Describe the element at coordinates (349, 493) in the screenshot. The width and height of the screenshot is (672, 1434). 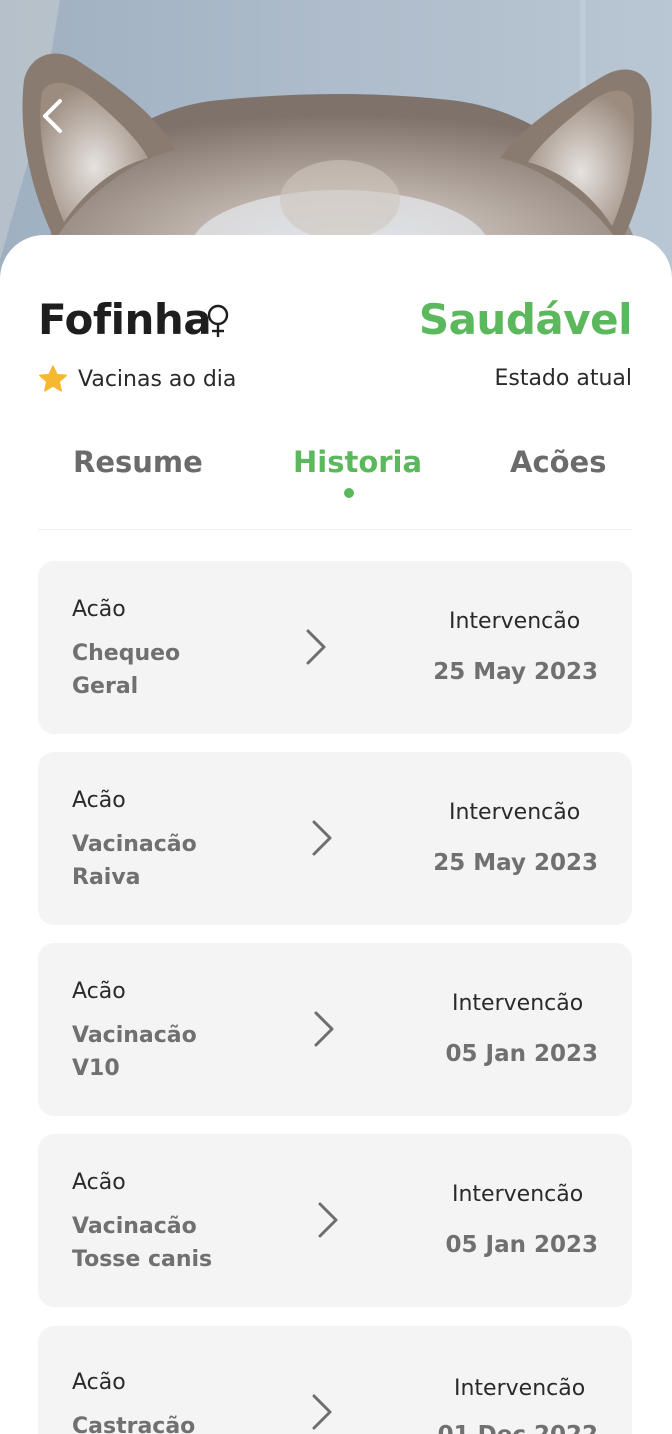
I see `active-tab-indicator` at that location.